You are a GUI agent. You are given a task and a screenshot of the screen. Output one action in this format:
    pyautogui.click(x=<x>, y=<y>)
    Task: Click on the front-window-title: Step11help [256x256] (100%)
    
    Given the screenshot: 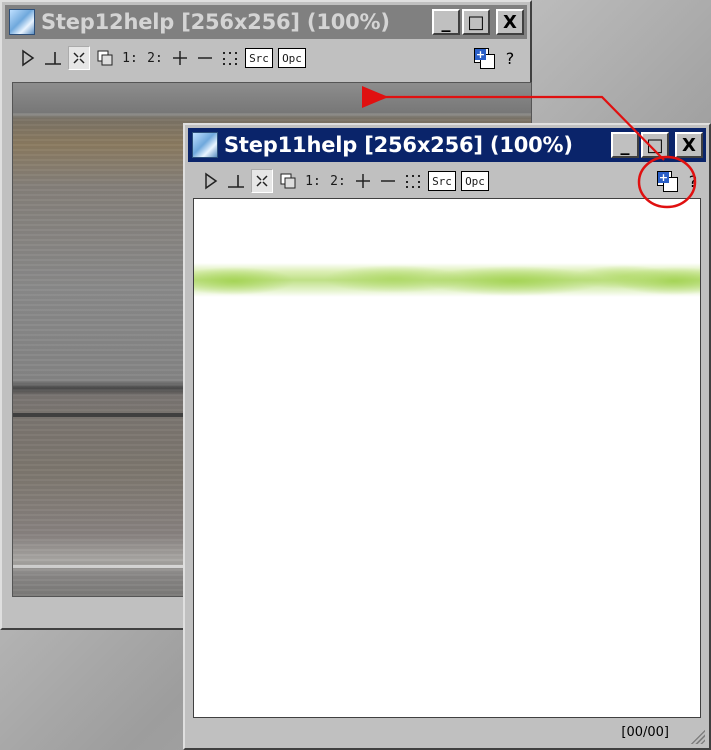 What is the action you would take?
    pyautogui.click(x=398, y=145)
    